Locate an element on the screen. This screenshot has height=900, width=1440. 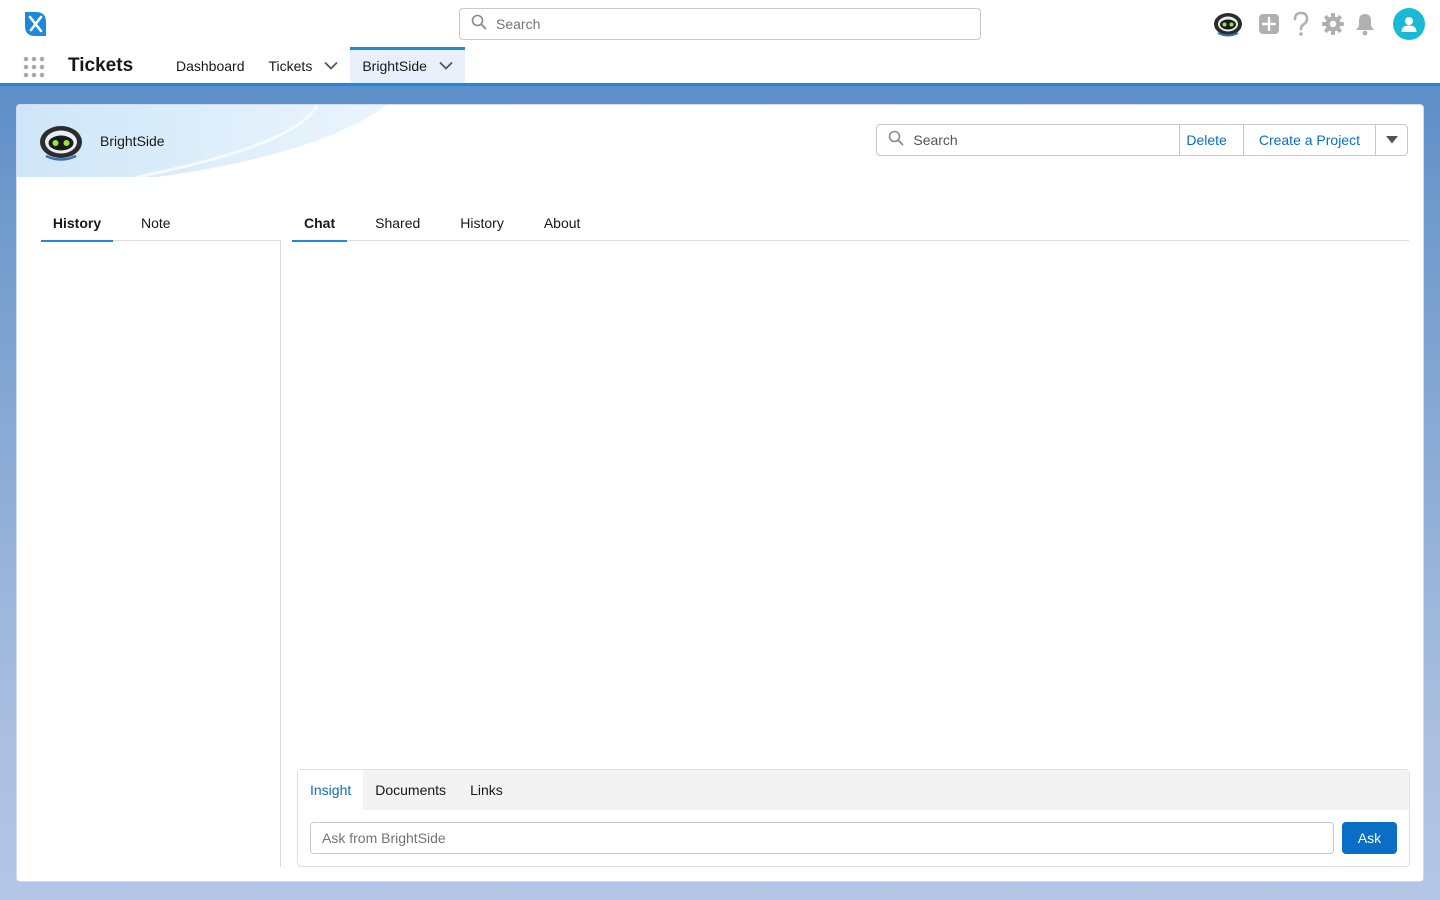
tab-note: Note is located at coordinates (156, 223).